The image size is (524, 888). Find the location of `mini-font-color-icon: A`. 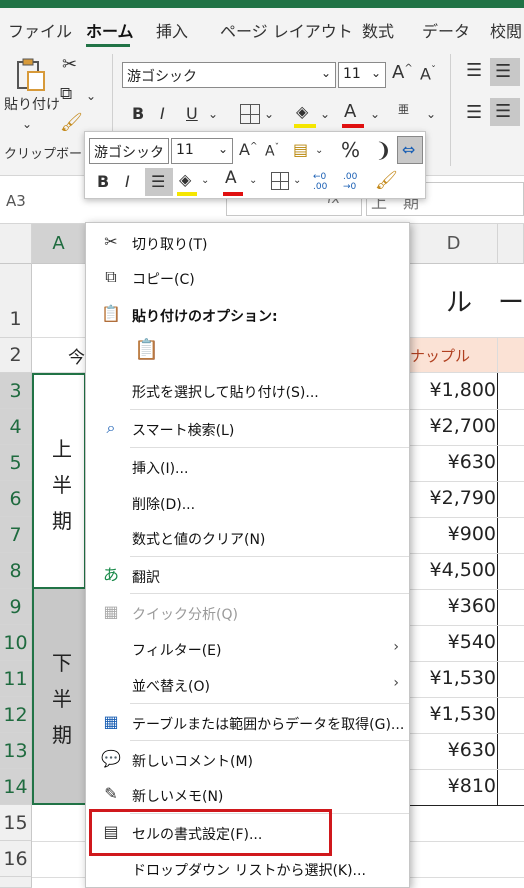

mini-font-color-icon: A is located at coordinates (231, 178).